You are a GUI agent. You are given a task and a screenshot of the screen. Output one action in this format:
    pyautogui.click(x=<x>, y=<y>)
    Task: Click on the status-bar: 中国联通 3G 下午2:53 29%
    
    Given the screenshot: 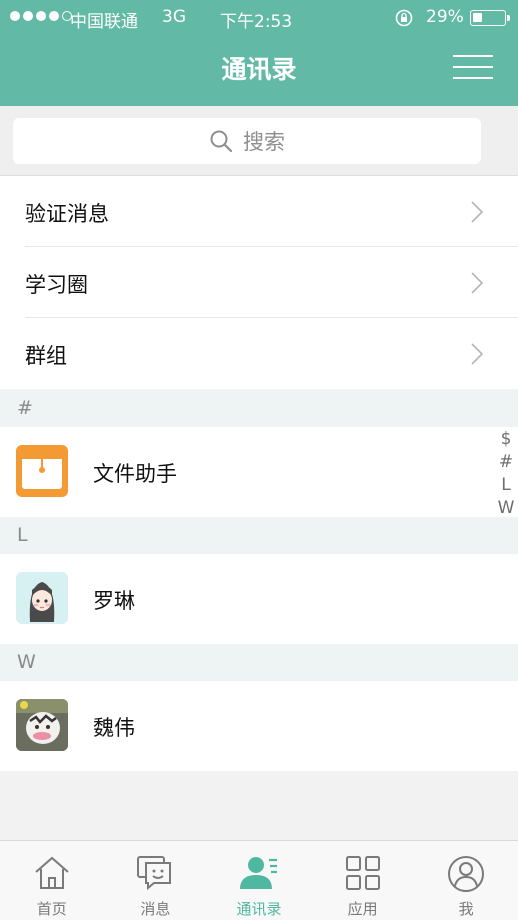 What is the action you would take?
    pyautogui.click(x=259, y=18)
    